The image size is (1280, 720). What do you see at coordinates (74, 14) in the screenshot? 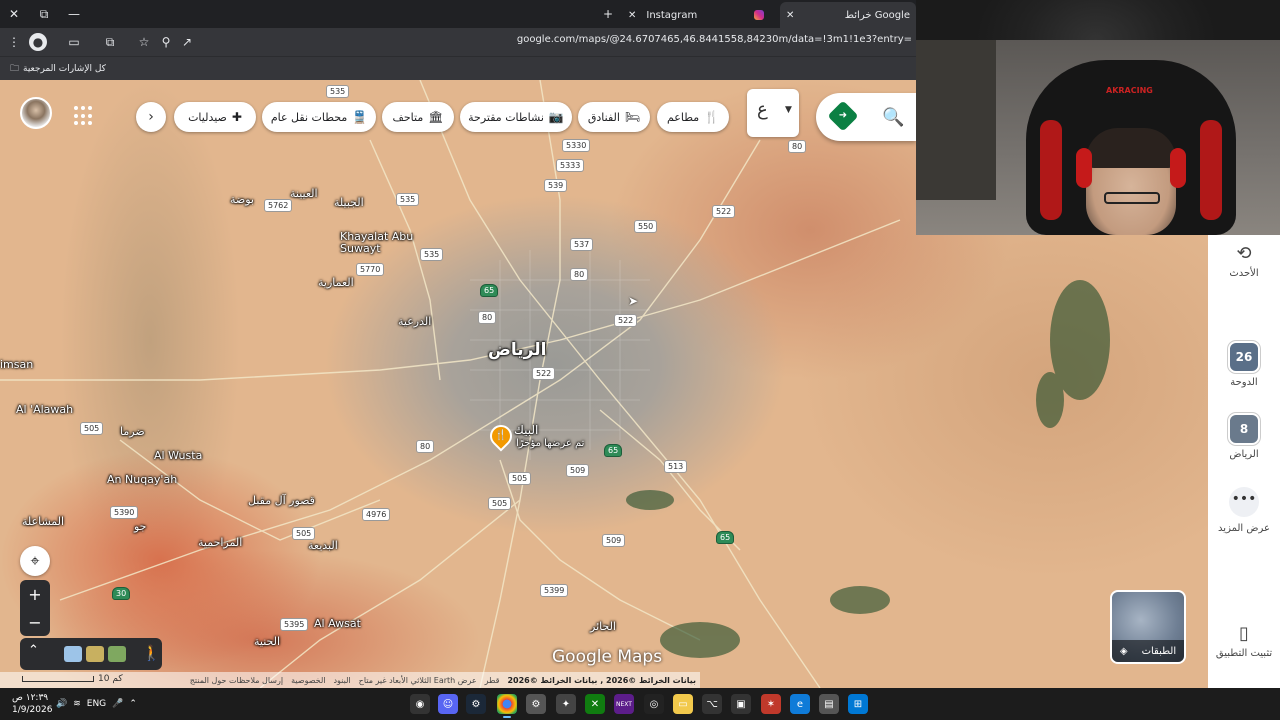
I see `minimize-icon: —` at bounding box center [74, 14].